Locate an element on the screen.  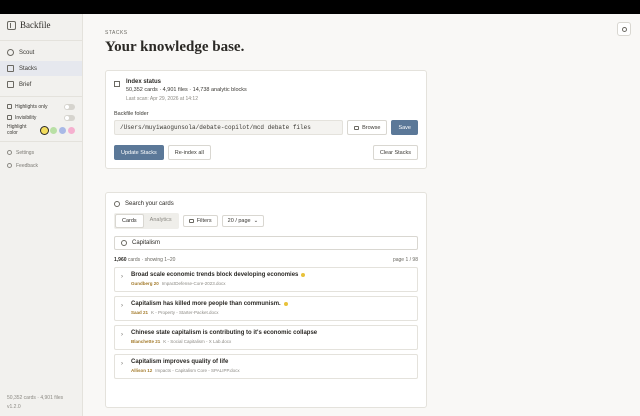
eye-off-icon is located at coordinates (9, 117).